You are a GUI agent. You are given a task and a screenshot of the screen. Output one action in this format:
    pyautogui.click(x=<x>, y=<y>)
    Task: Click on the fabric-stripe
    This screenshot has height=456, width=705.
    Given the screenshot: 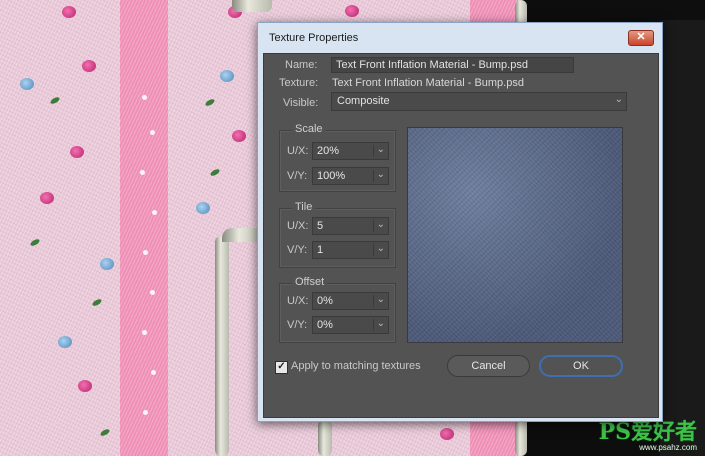 What is the action you would take?
    pyautogui.click(x=144, y=228)
    